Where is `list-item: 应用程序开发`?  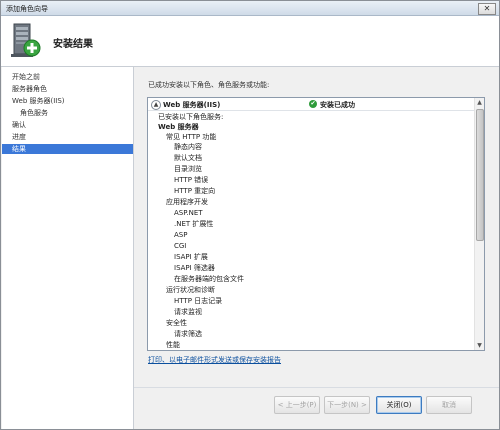 list-item: 应用程序开发 is located at coordinates (187, 202).